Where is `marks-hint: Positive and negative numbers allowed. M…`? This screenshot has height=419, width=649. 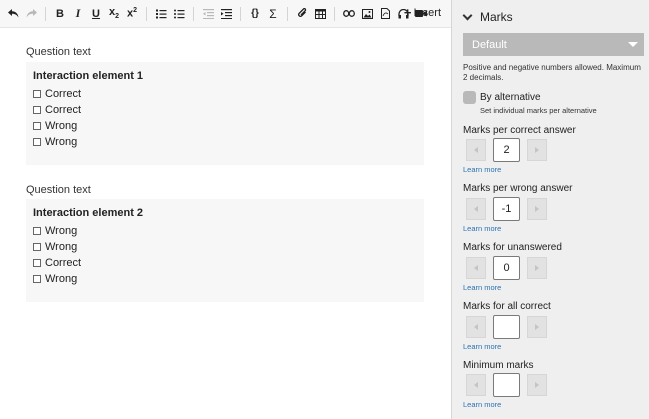 marks-hint: Positive and negative numbers allowed. M… is located at coordinates (552, 72).